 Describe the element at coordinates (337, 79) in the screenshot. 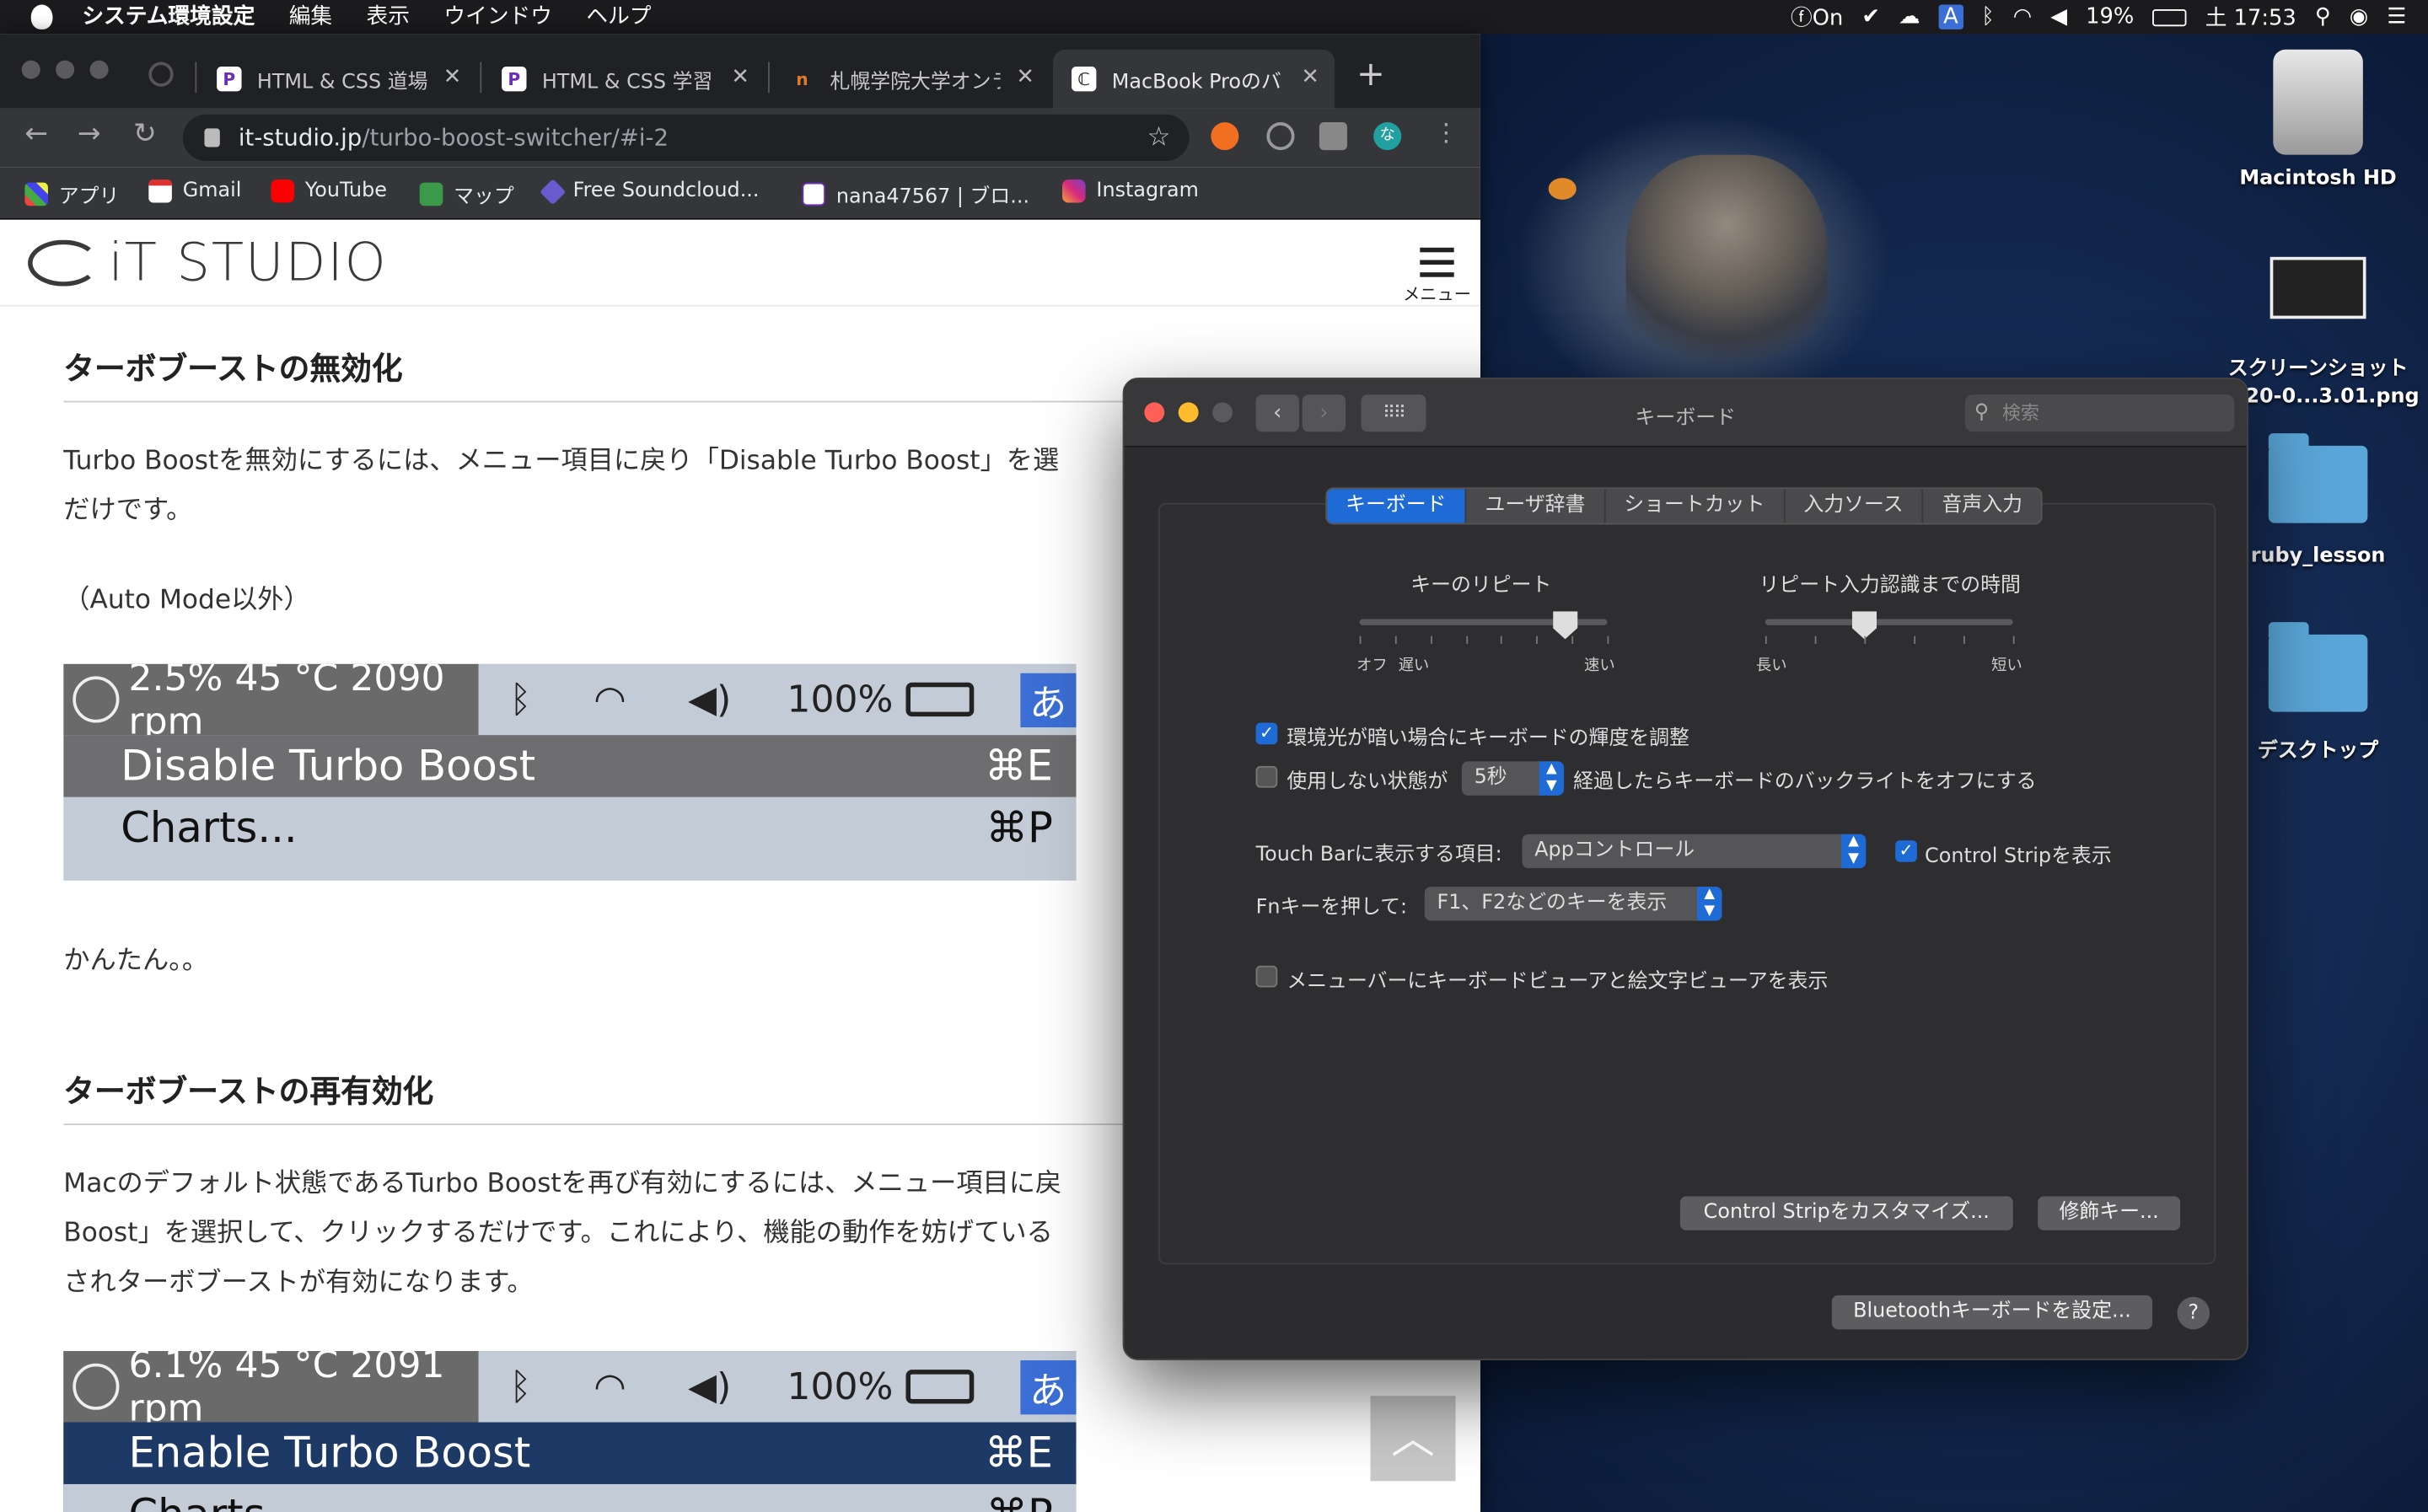

I see `tab-html-css-dojo: P HTML & CSS 道場 ✕` at that location.